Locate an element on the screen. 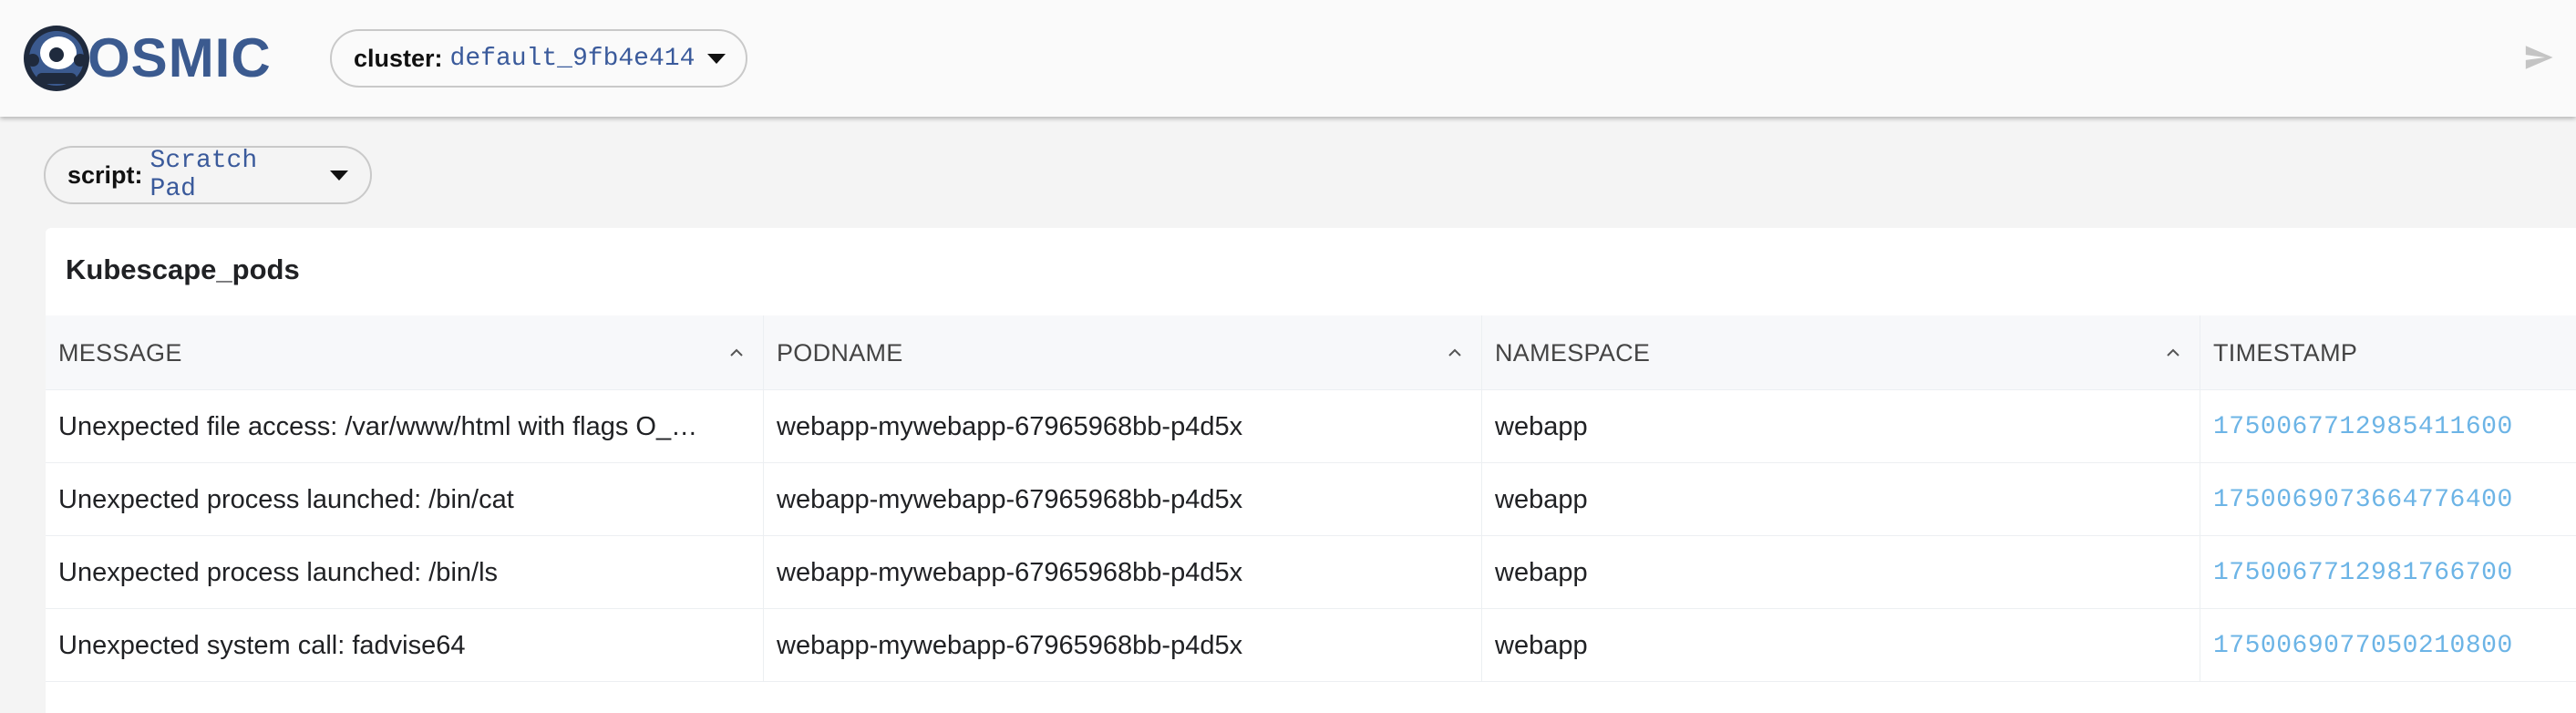 This screenshot has width=2576, height=713. table-title: Kubescape_pods is located at coordinates (183, 269).